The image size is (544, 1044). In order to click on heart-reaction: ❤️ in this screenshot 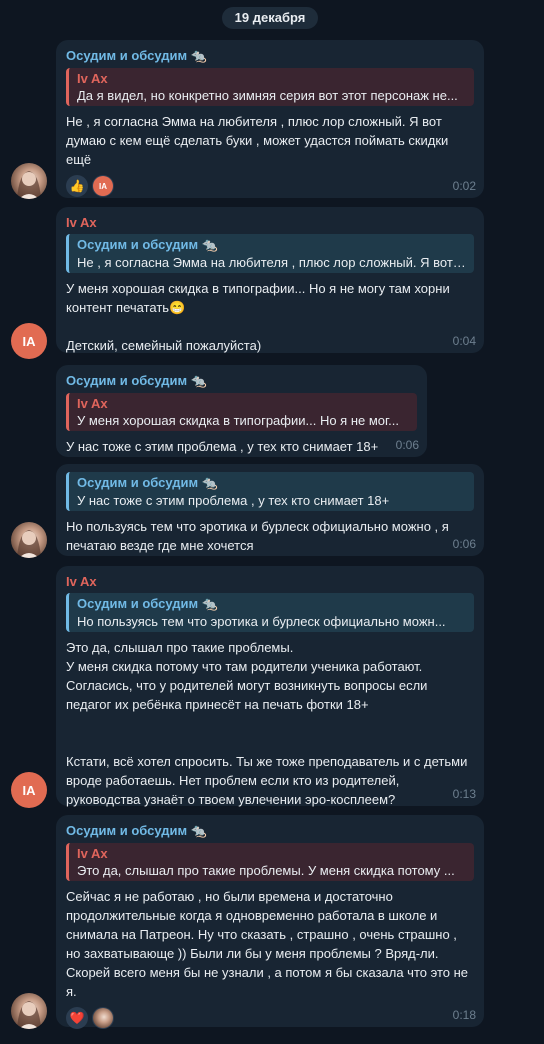, I will do `click(77, 1018)`.